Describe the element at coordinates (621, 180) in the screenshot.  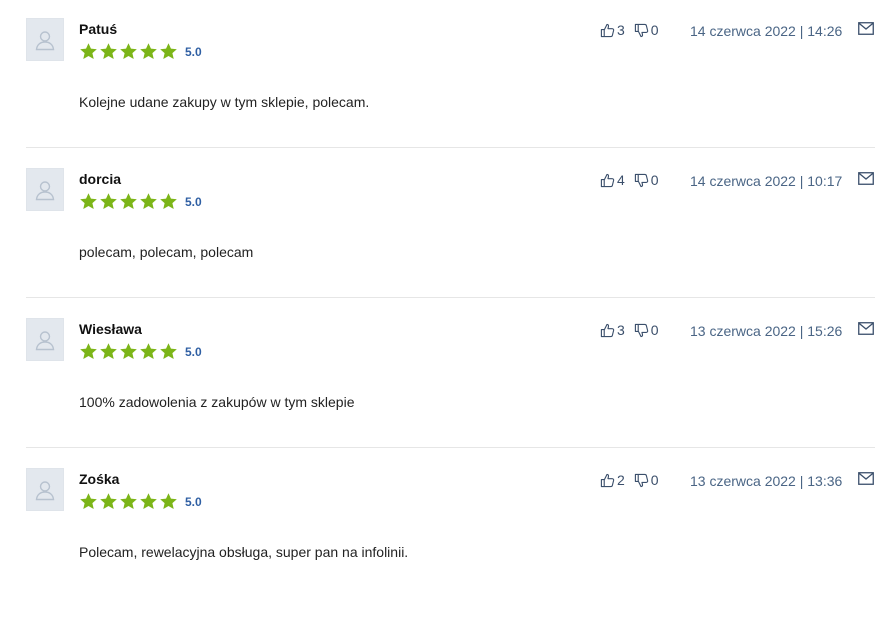
I see `like-count: 4` at that location.